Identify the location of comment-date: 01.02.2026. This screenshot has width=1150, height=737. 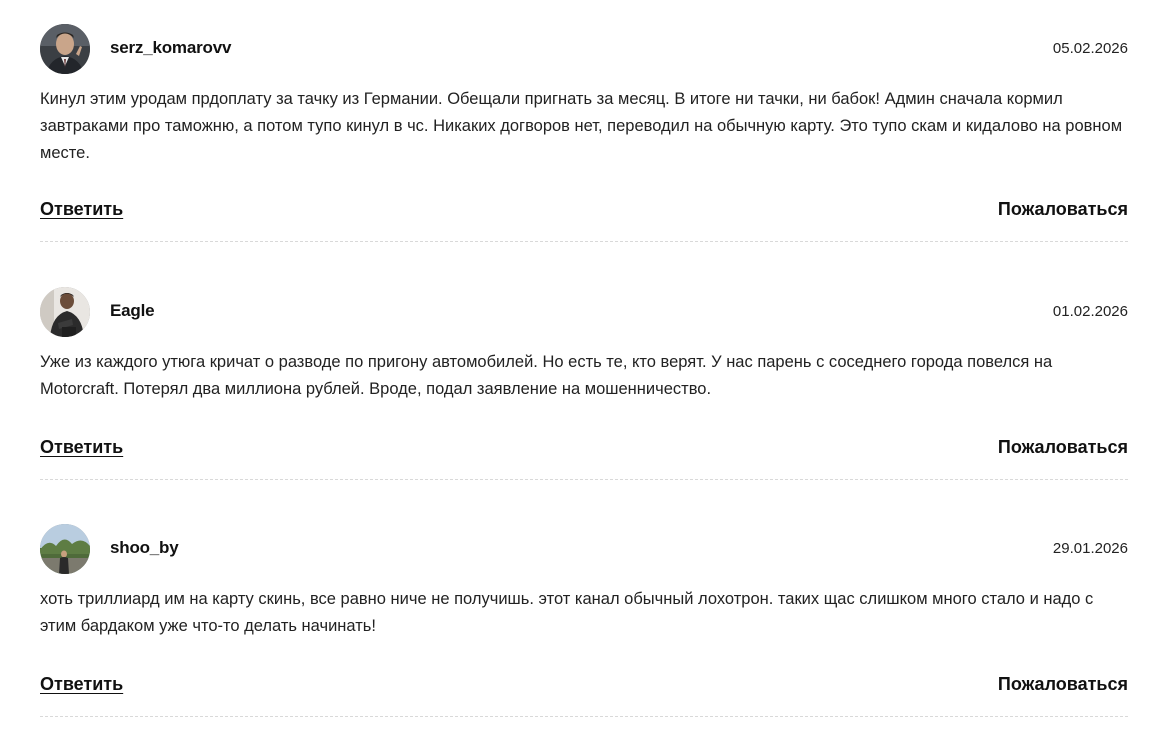
(1090, 311).